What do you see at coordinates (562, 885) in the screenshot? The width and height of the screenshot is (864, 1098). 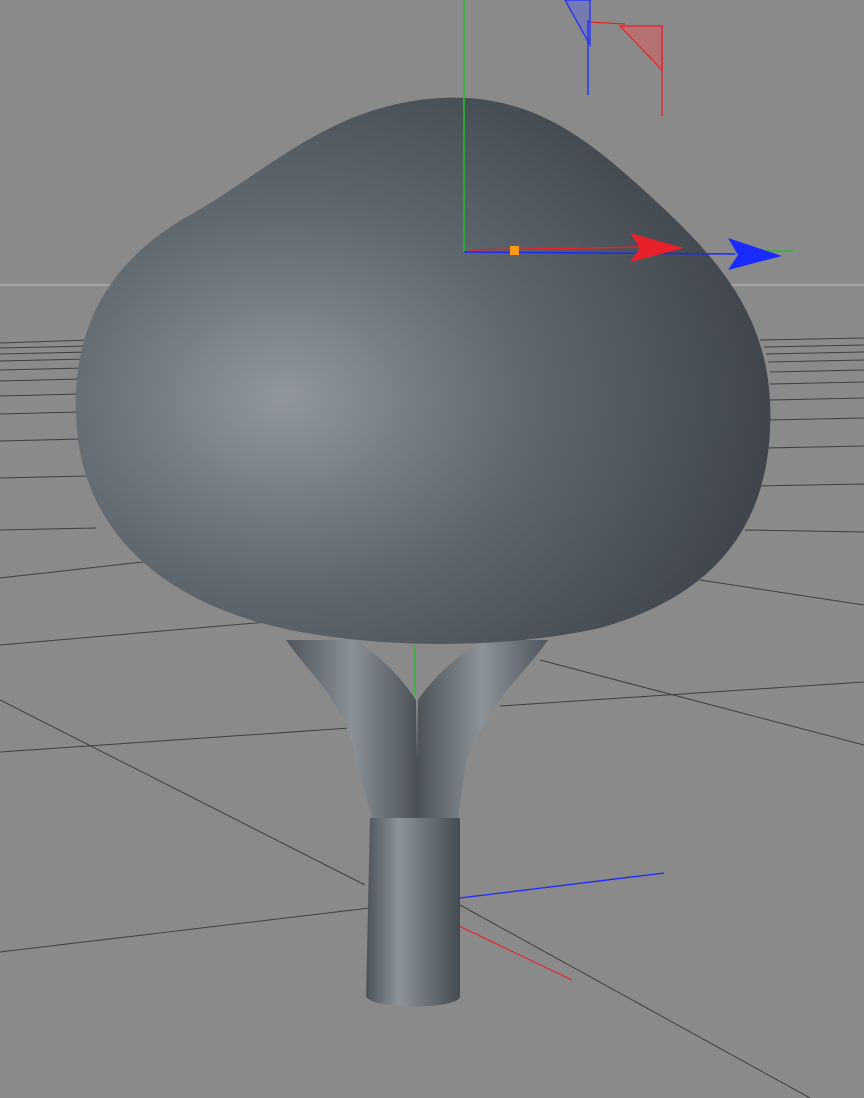 I see `world-z-axis` at bounding box center [562, 885].